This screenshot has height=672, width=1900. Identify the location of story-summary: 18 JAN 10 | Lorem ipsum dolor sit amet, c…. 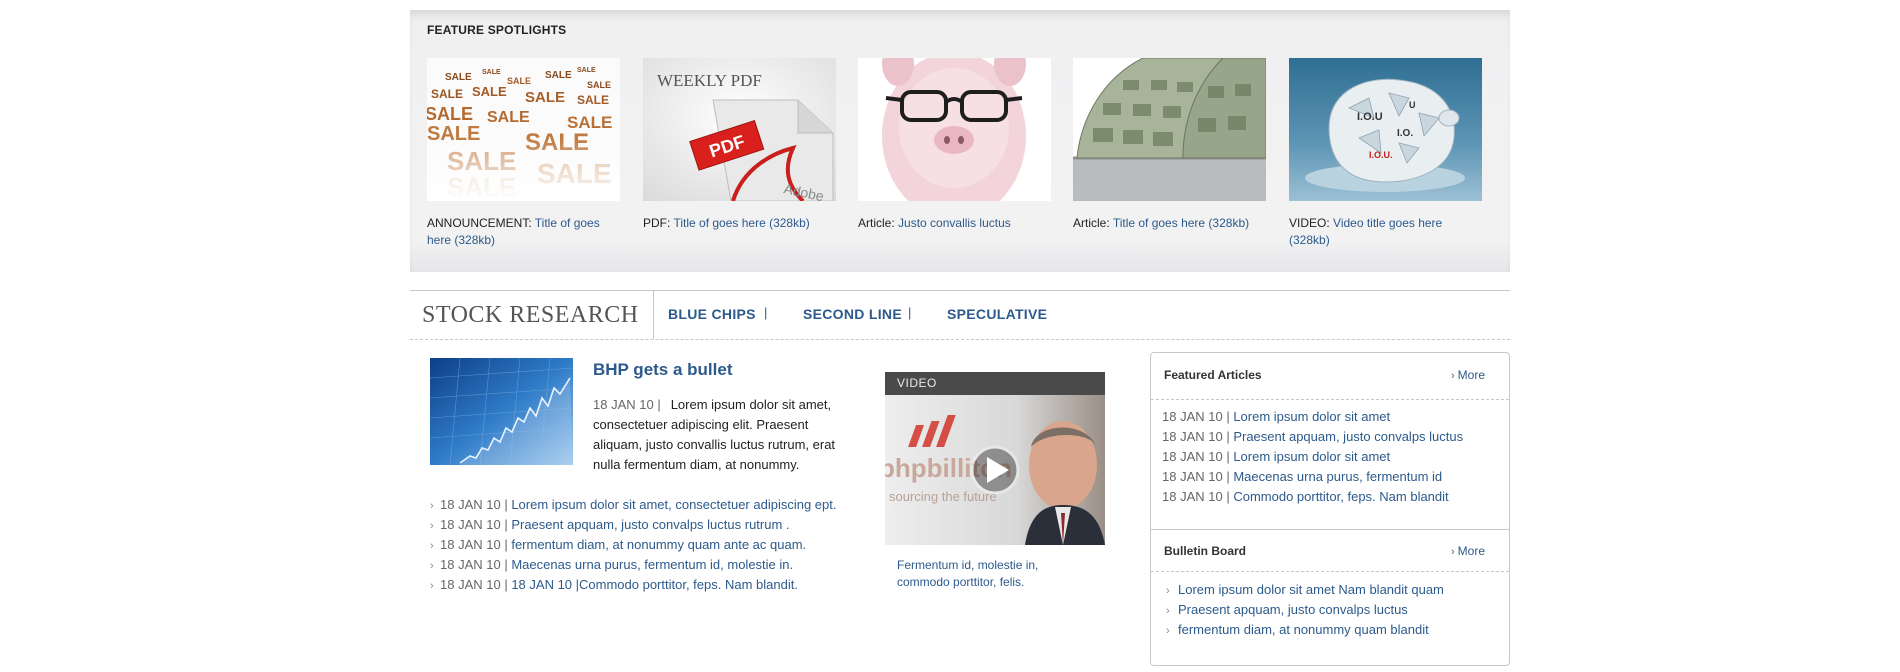
(720, 435).